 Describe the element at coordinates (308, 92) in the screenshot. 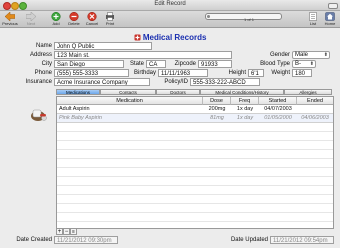

I see `tab-allergies: Allergies` at that location.